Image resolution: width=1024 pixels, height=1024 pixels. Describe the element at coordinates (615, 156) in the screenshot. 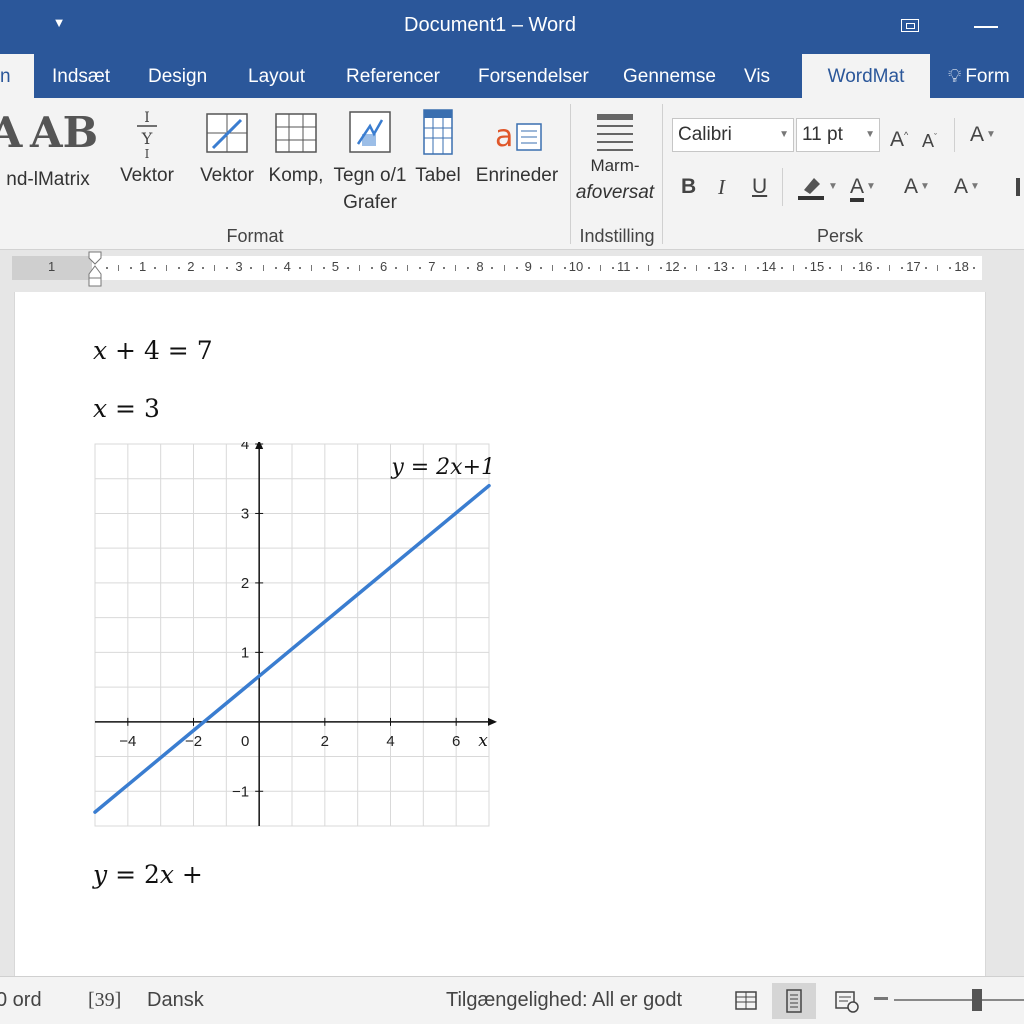

I see `math-translate-button: Marm- afoversat` at that location.